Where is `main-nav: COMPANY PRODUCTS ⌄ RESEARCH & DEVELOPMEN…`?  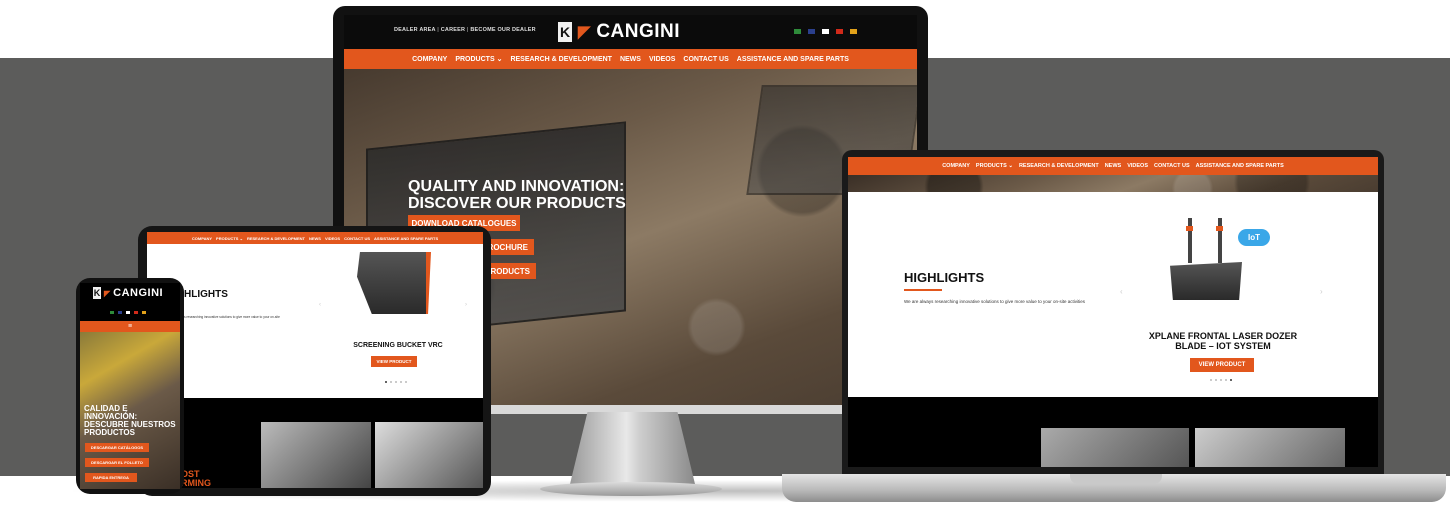 main-nav: COMPANY PRODUCTS ⌄ RESEARCH & DEVELOPMEN… is located at coordinates (630, 59).